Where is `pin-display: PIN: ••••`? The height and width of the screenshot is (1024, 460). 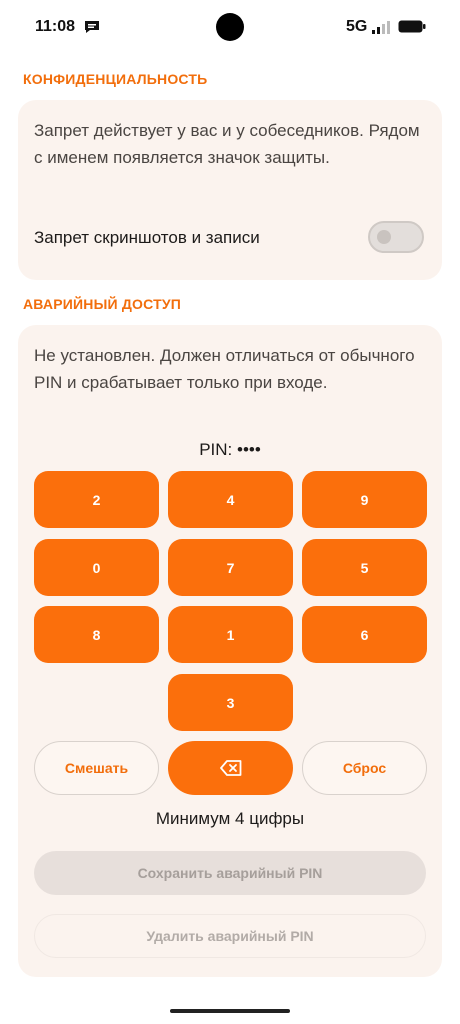 pin-display: PIN: •••• is located at coordinates (230, 449).